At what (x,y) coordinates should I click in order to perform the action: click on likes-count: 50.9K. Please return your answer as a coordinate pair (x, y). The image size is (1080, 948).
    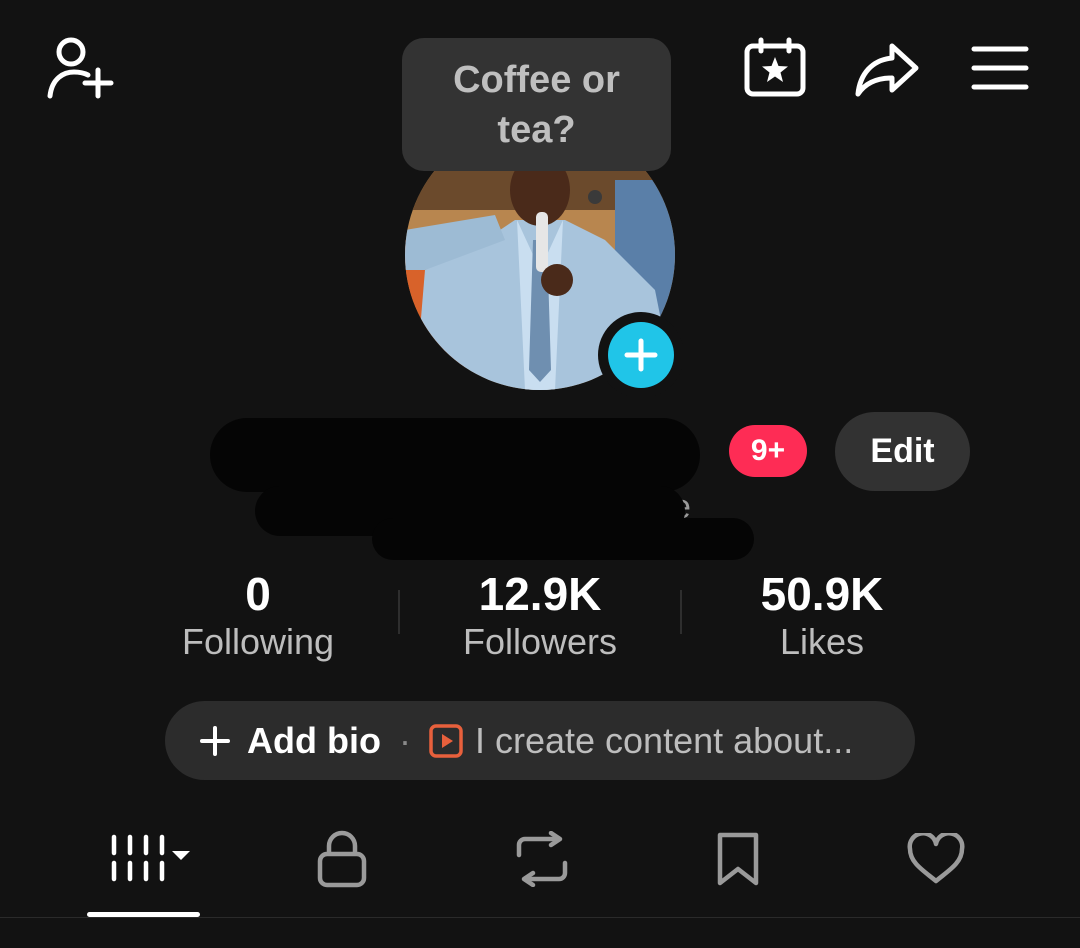
    Looking at the image, I should click on (822, 594).